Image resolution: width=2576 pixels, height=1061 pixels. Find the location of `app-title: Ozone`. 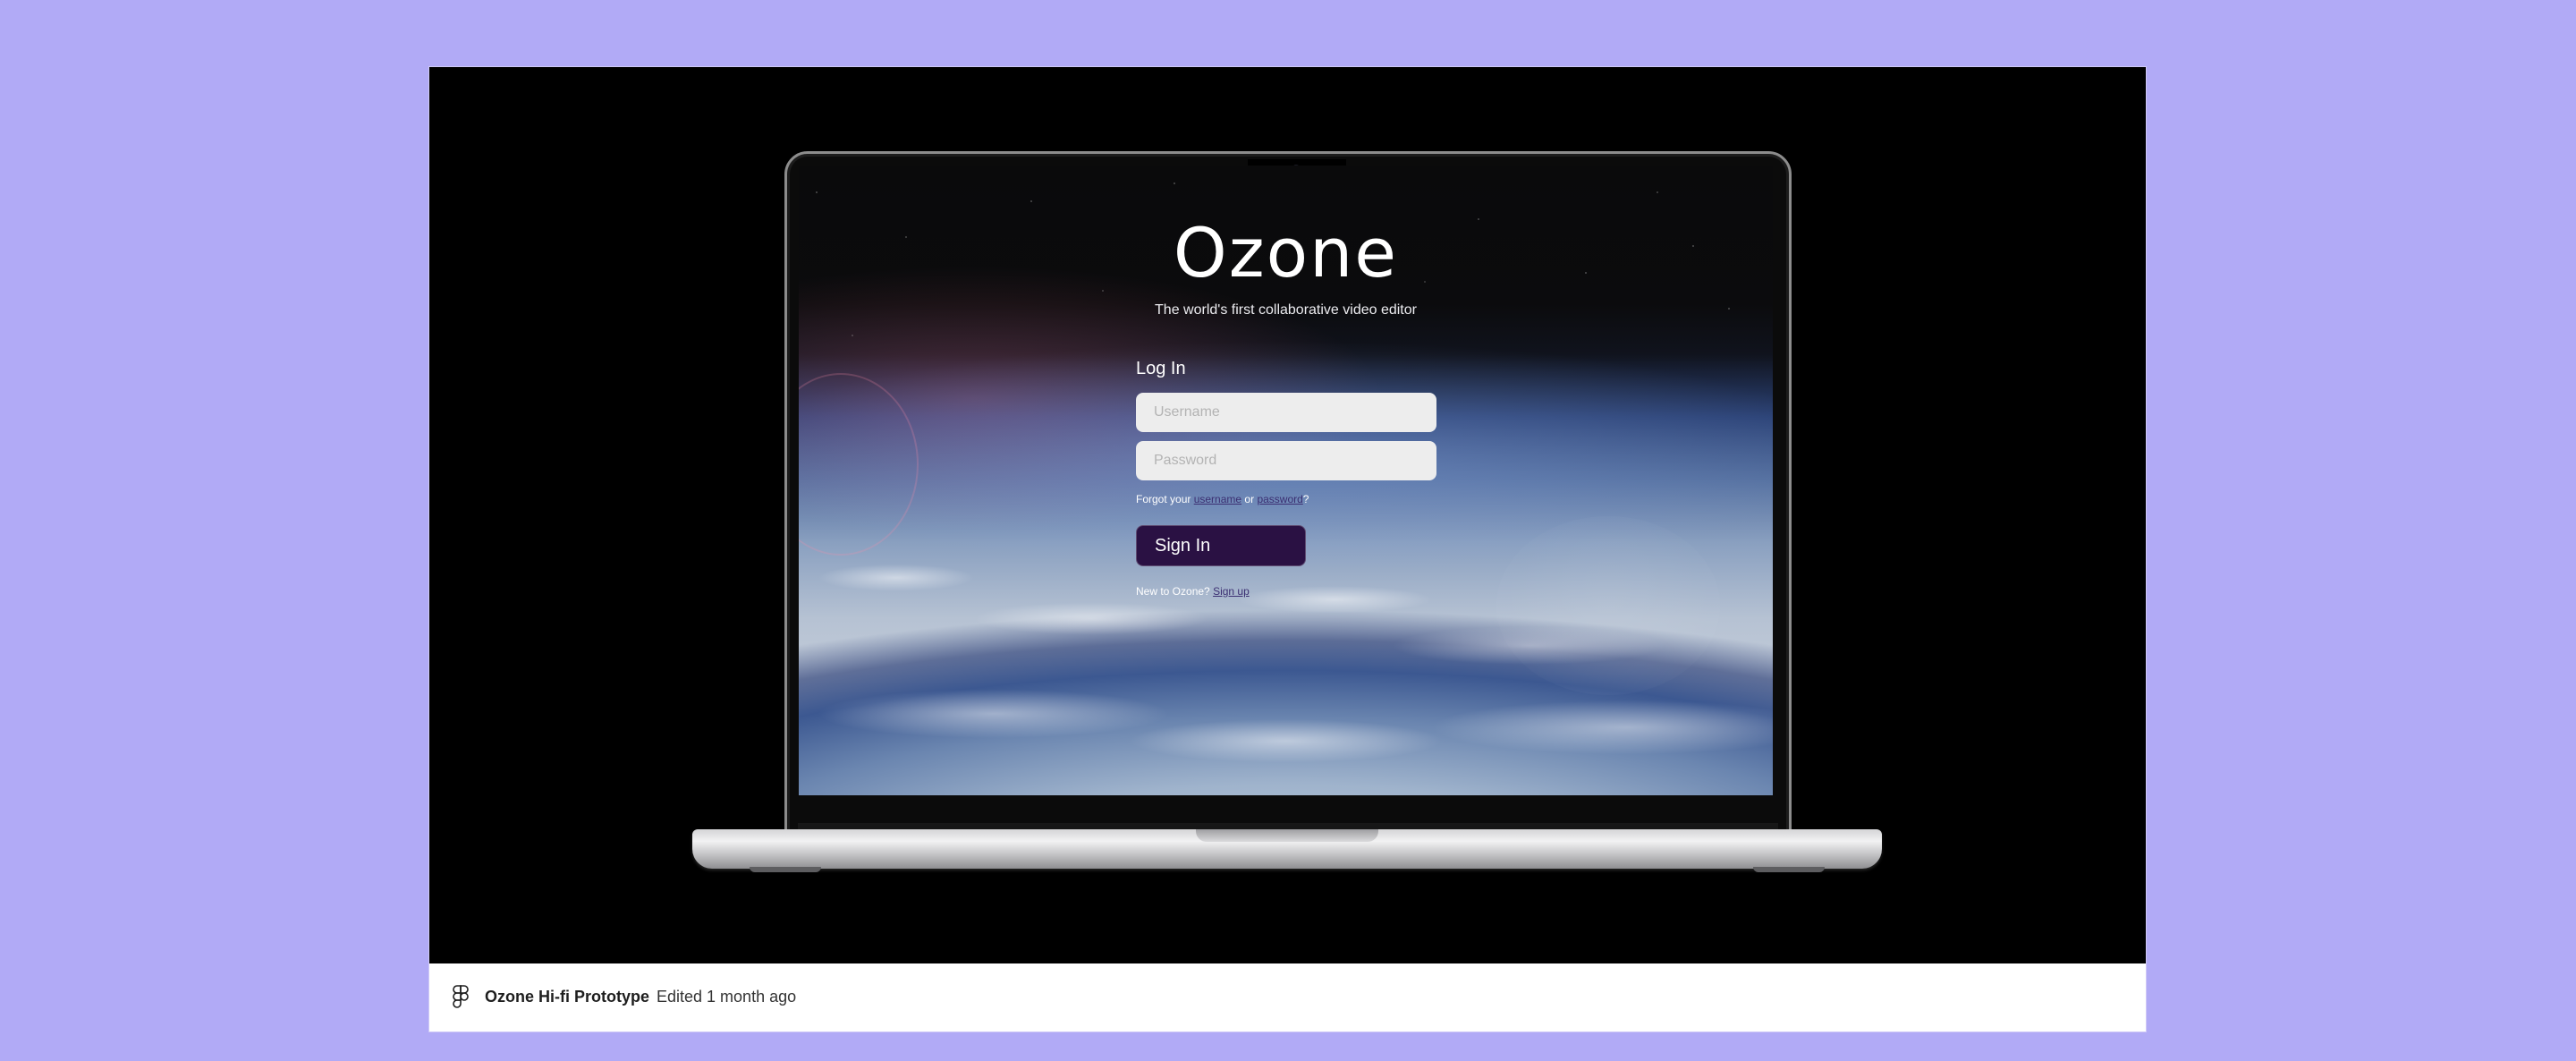

app-title: Ozone is located at coordinates (1286, 253).